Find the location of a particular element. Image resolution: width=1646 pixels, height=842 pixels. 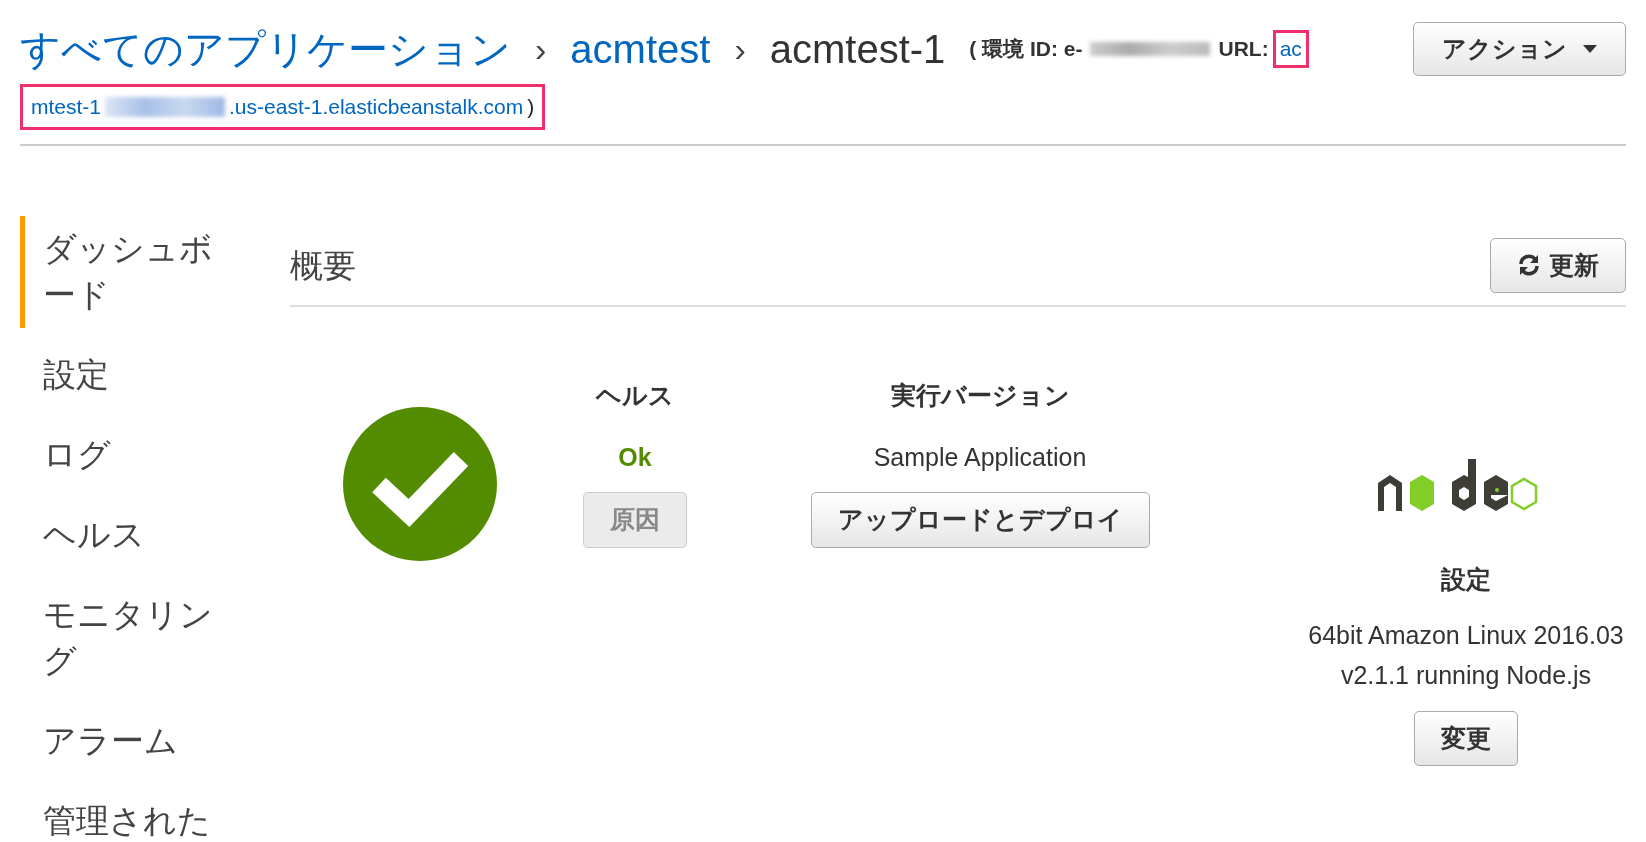

url-link: ac is located at coordinates (1290, 49).